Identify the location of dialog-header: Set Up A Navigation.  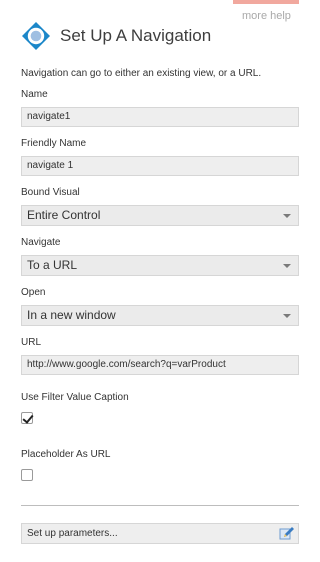
(116, 36).